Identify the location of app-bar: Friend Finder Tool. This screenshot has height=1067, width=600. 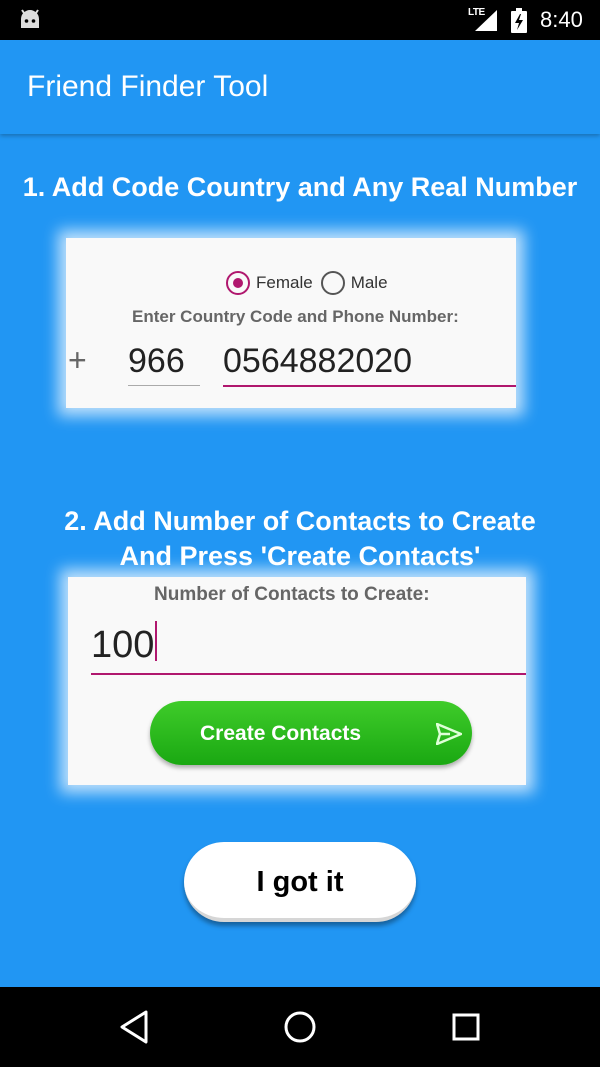
(300, 87).